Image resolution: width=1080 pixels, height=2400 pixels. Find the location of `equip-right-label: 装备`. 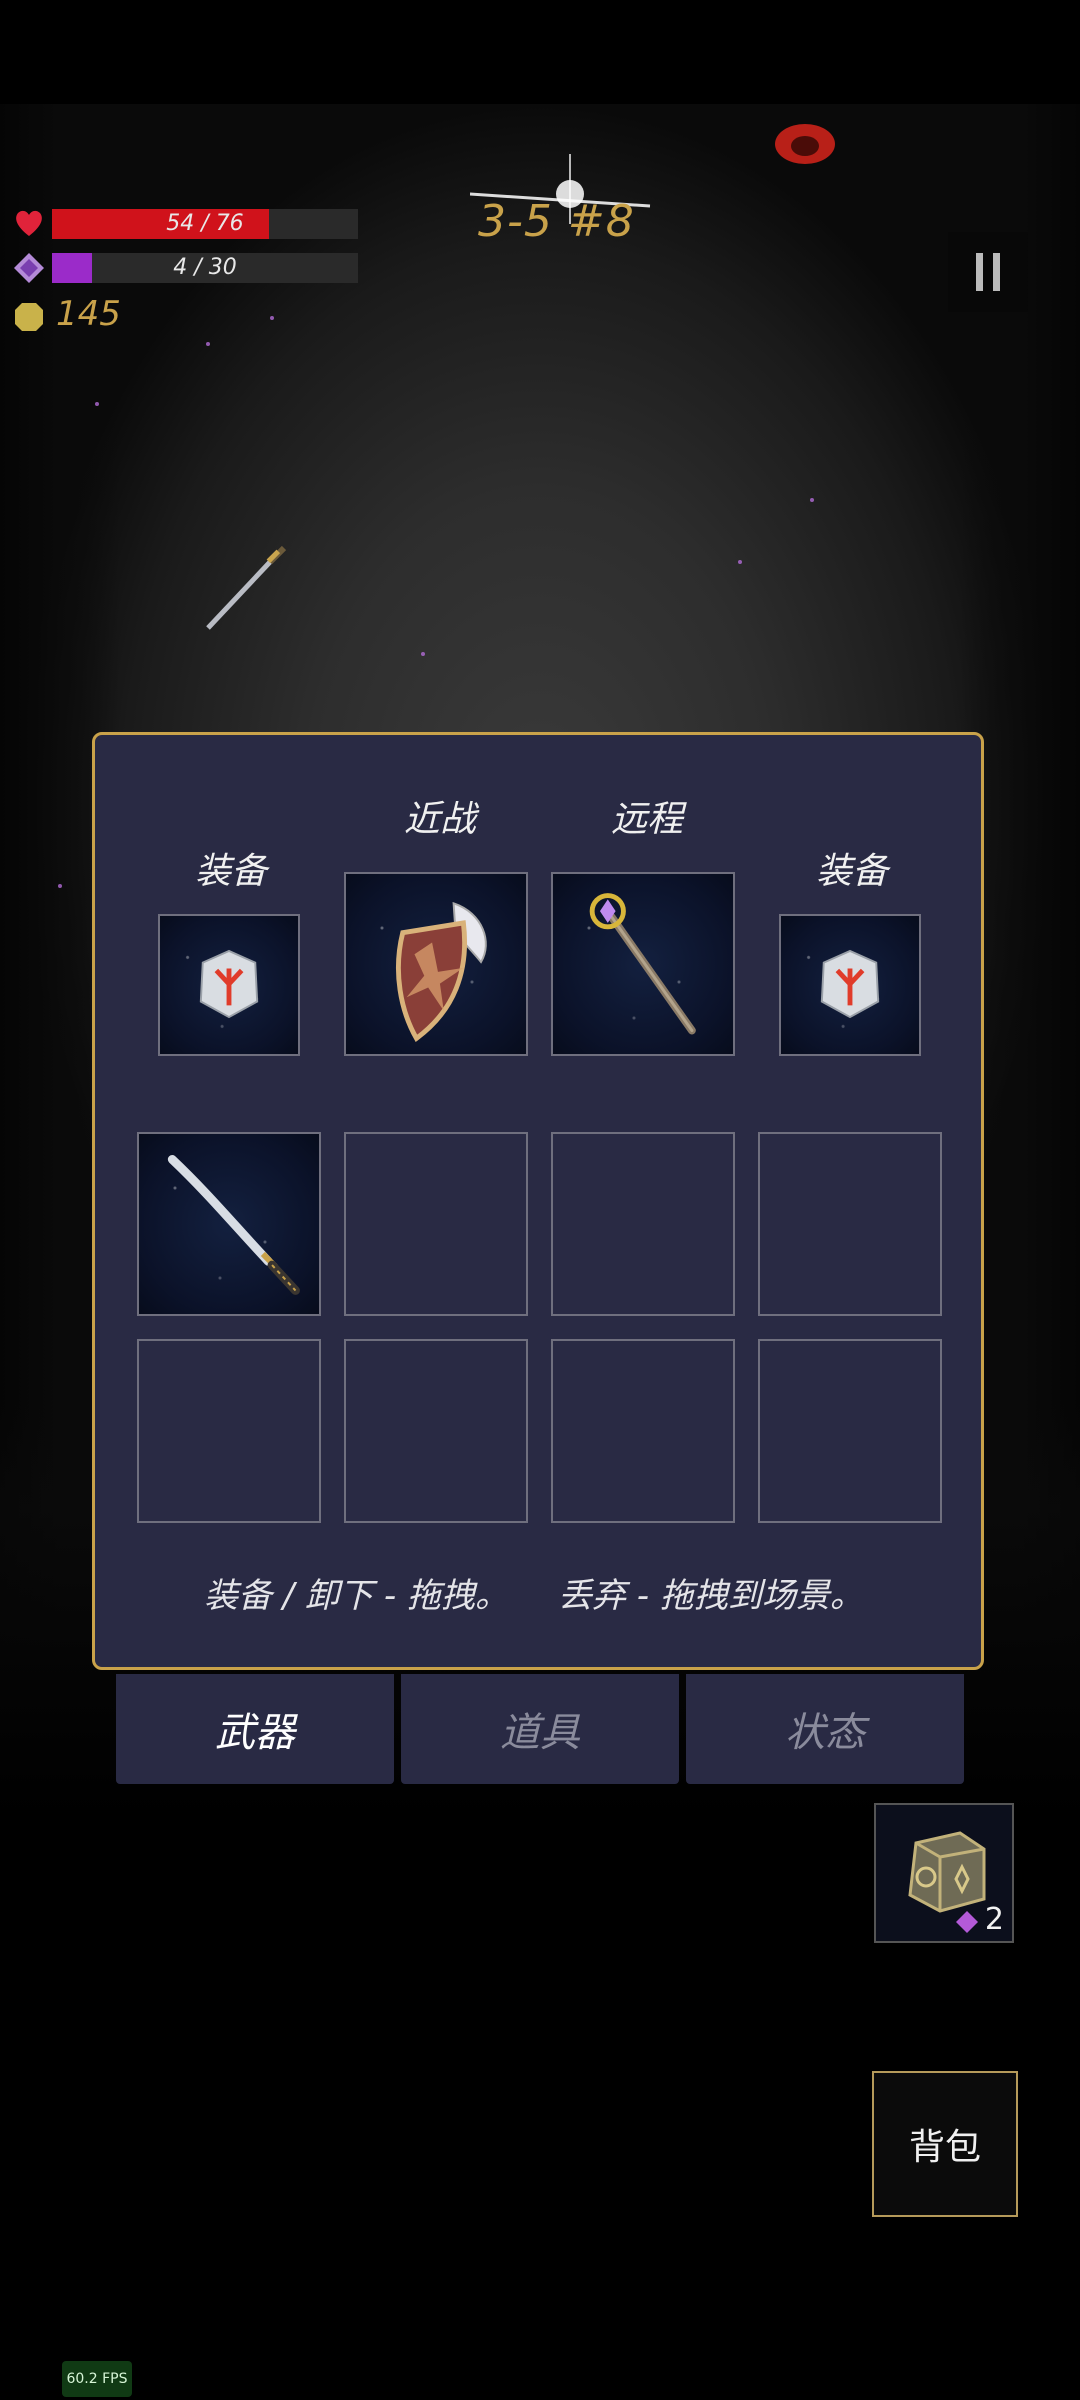

equip-right-label: 装备 is located at coordinates (851, 871).